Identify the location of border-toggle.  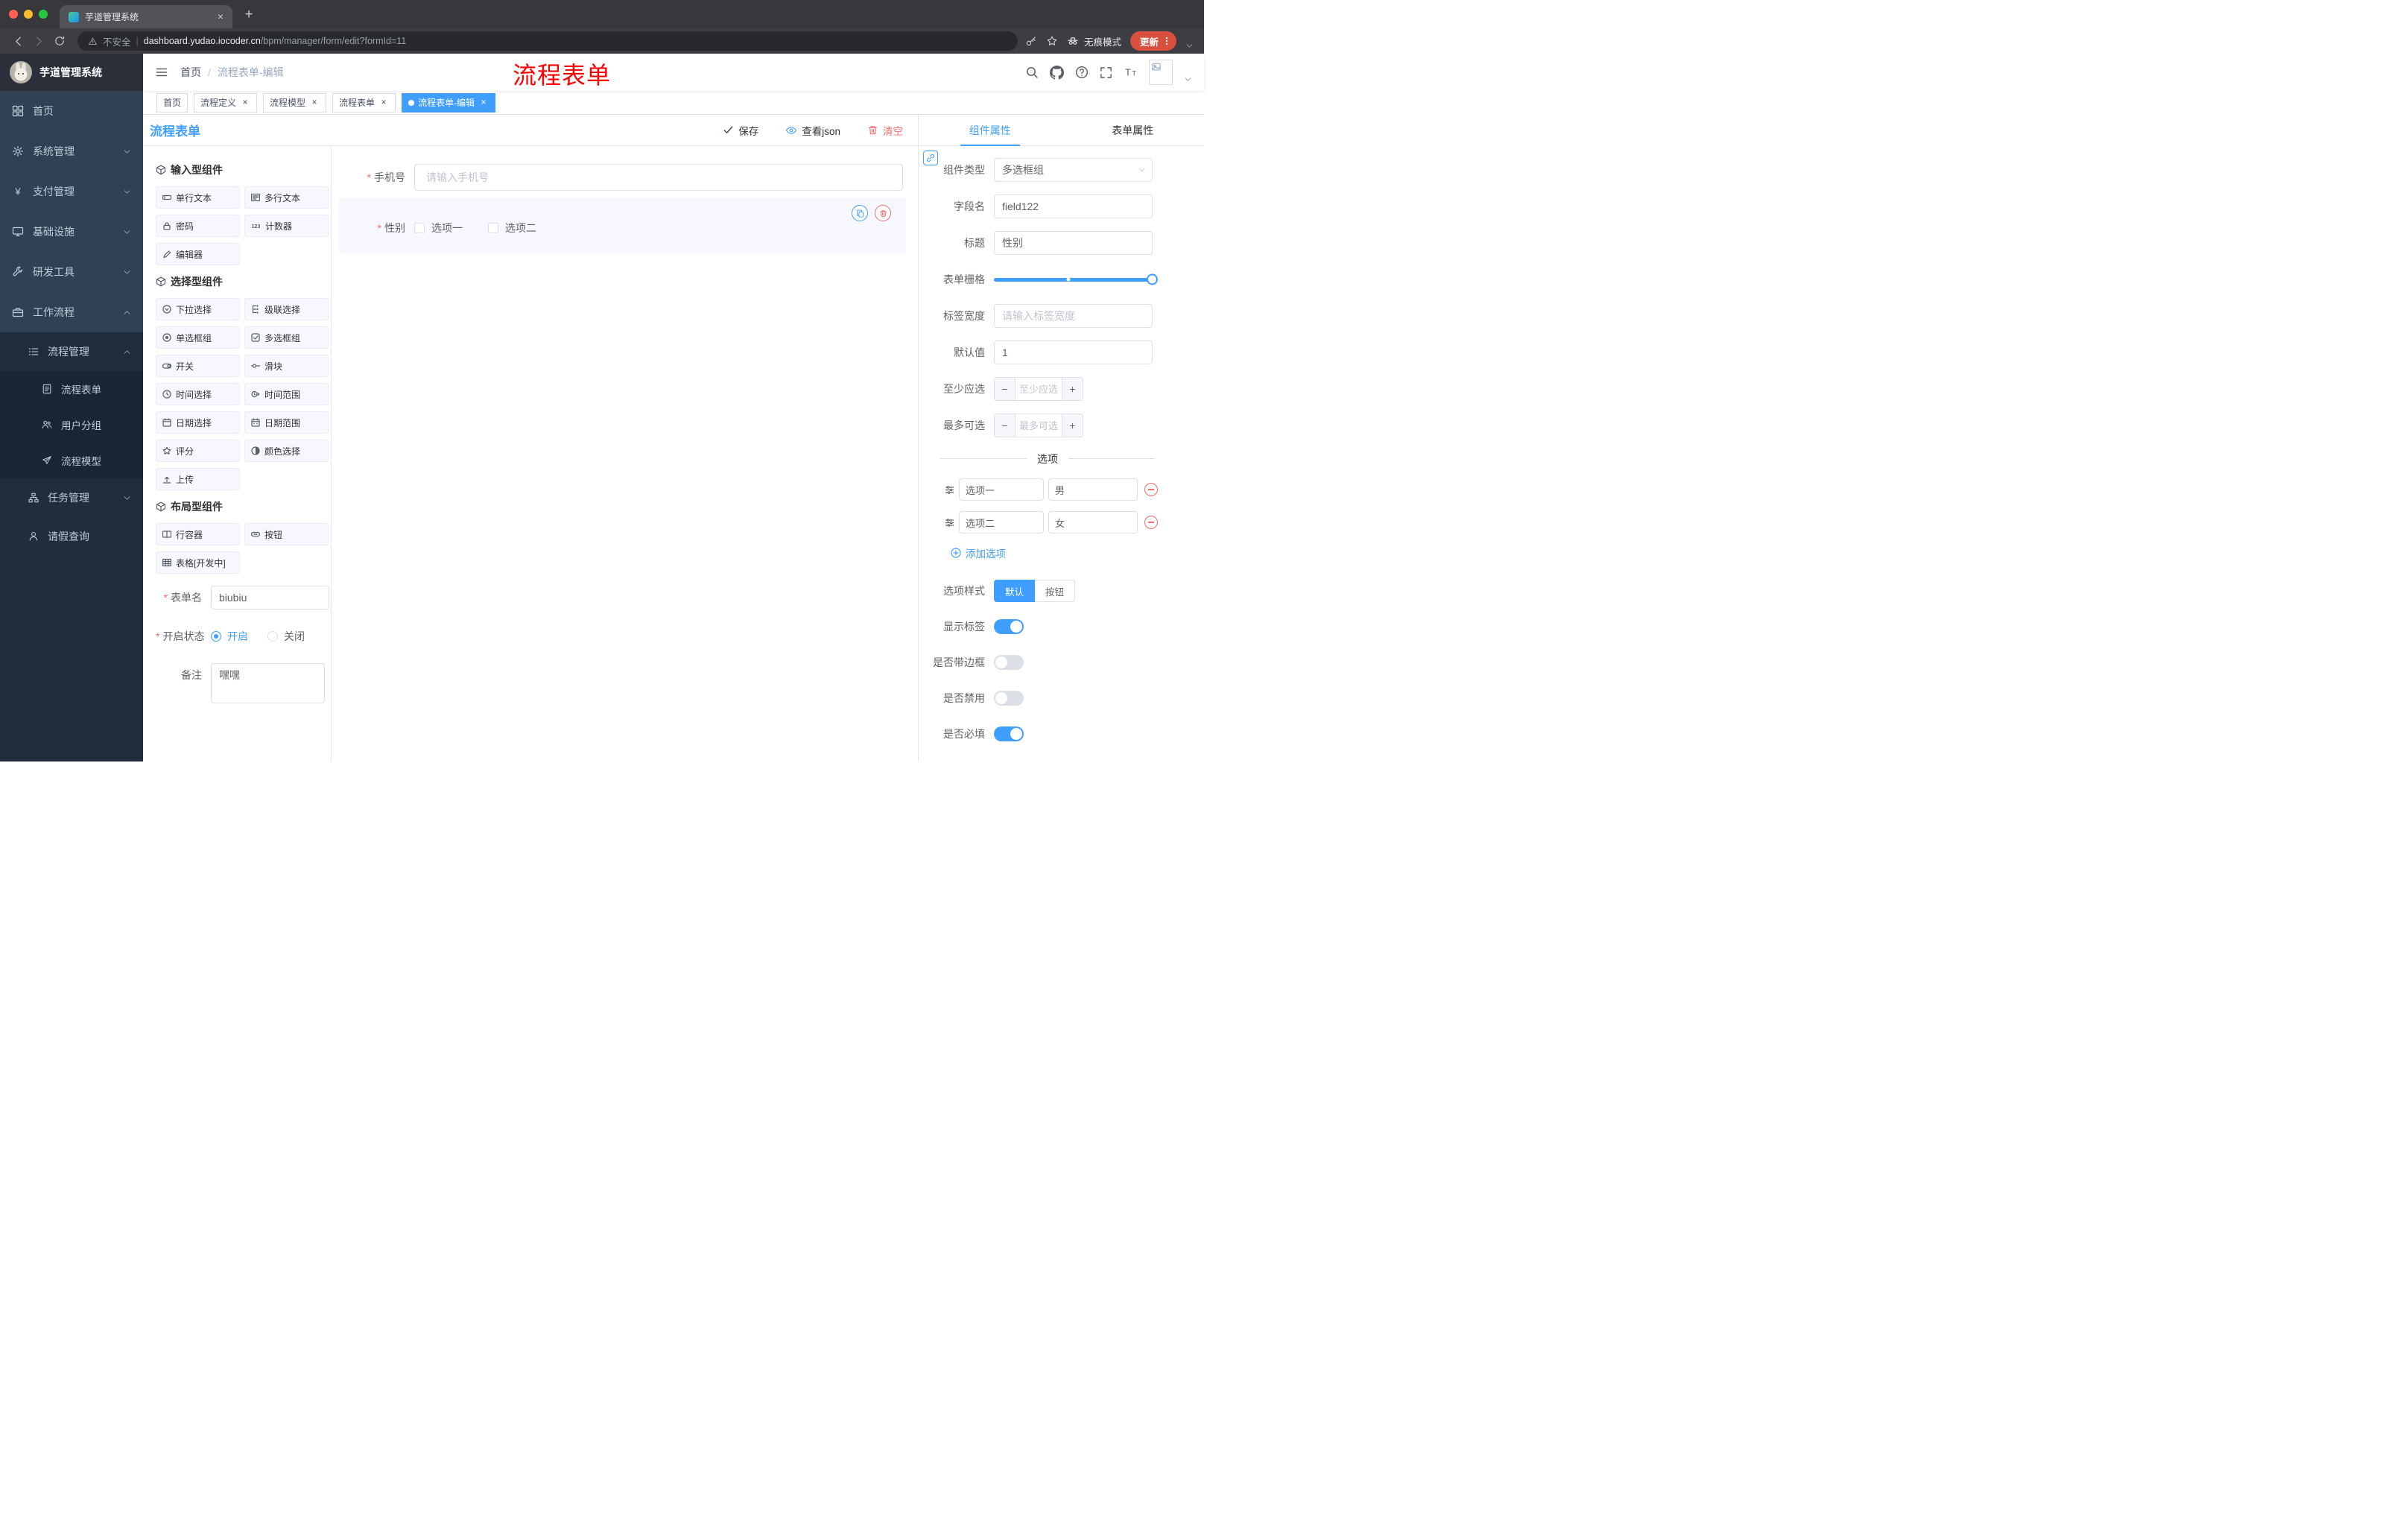
(1009, 663).